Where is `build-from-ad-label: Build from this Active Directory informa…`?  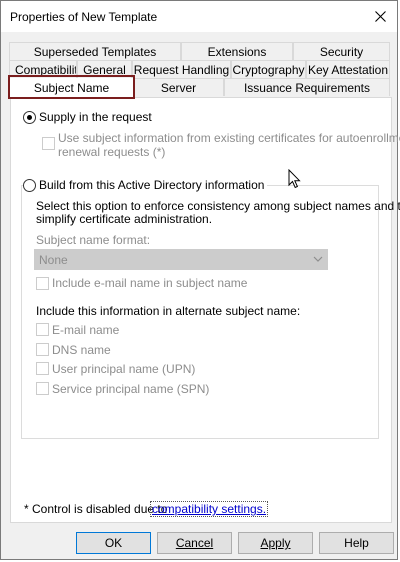 build-from-ad-label: Build from this Active Directory informa… is located at coordinates (152, 185).